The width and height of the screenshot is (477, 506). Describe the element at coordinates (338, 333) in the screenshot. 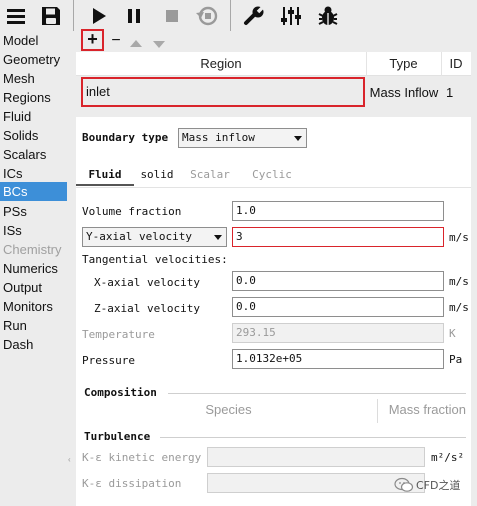

I see `temperature-input: 293.15` at that location.